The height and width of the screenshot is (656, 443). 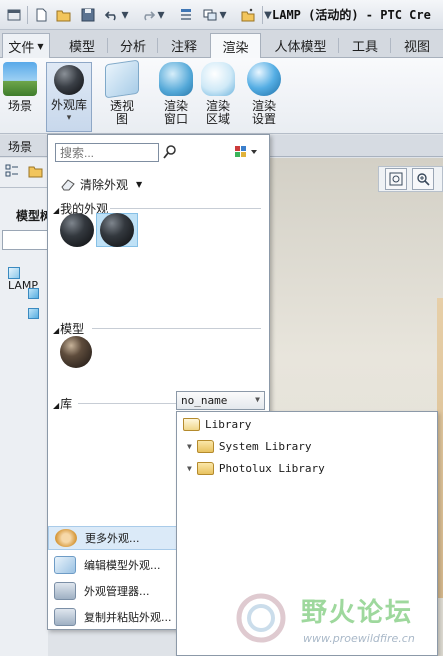 I want to click on redo-dropdown-icon: ▾, so click(x=161, y=15).